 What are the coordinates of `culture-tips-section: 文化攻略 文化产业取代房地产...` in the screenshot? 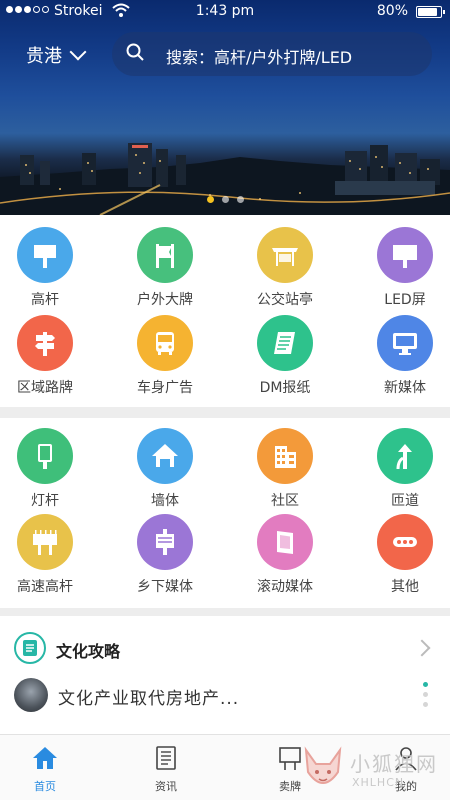 It's located at (225, 675).